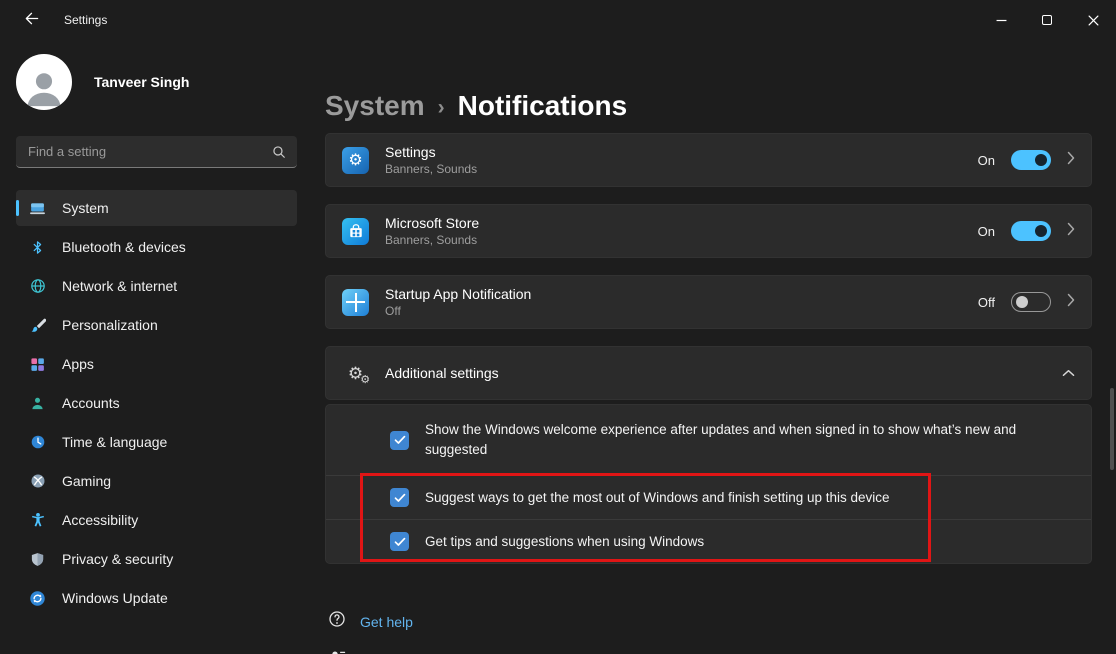 This screenshot has height=654, width=1116. What do you see at coordinates (375, 106) in the screenshot?
I see `breadcrumb-system: System` at bounding box center [375, 106].